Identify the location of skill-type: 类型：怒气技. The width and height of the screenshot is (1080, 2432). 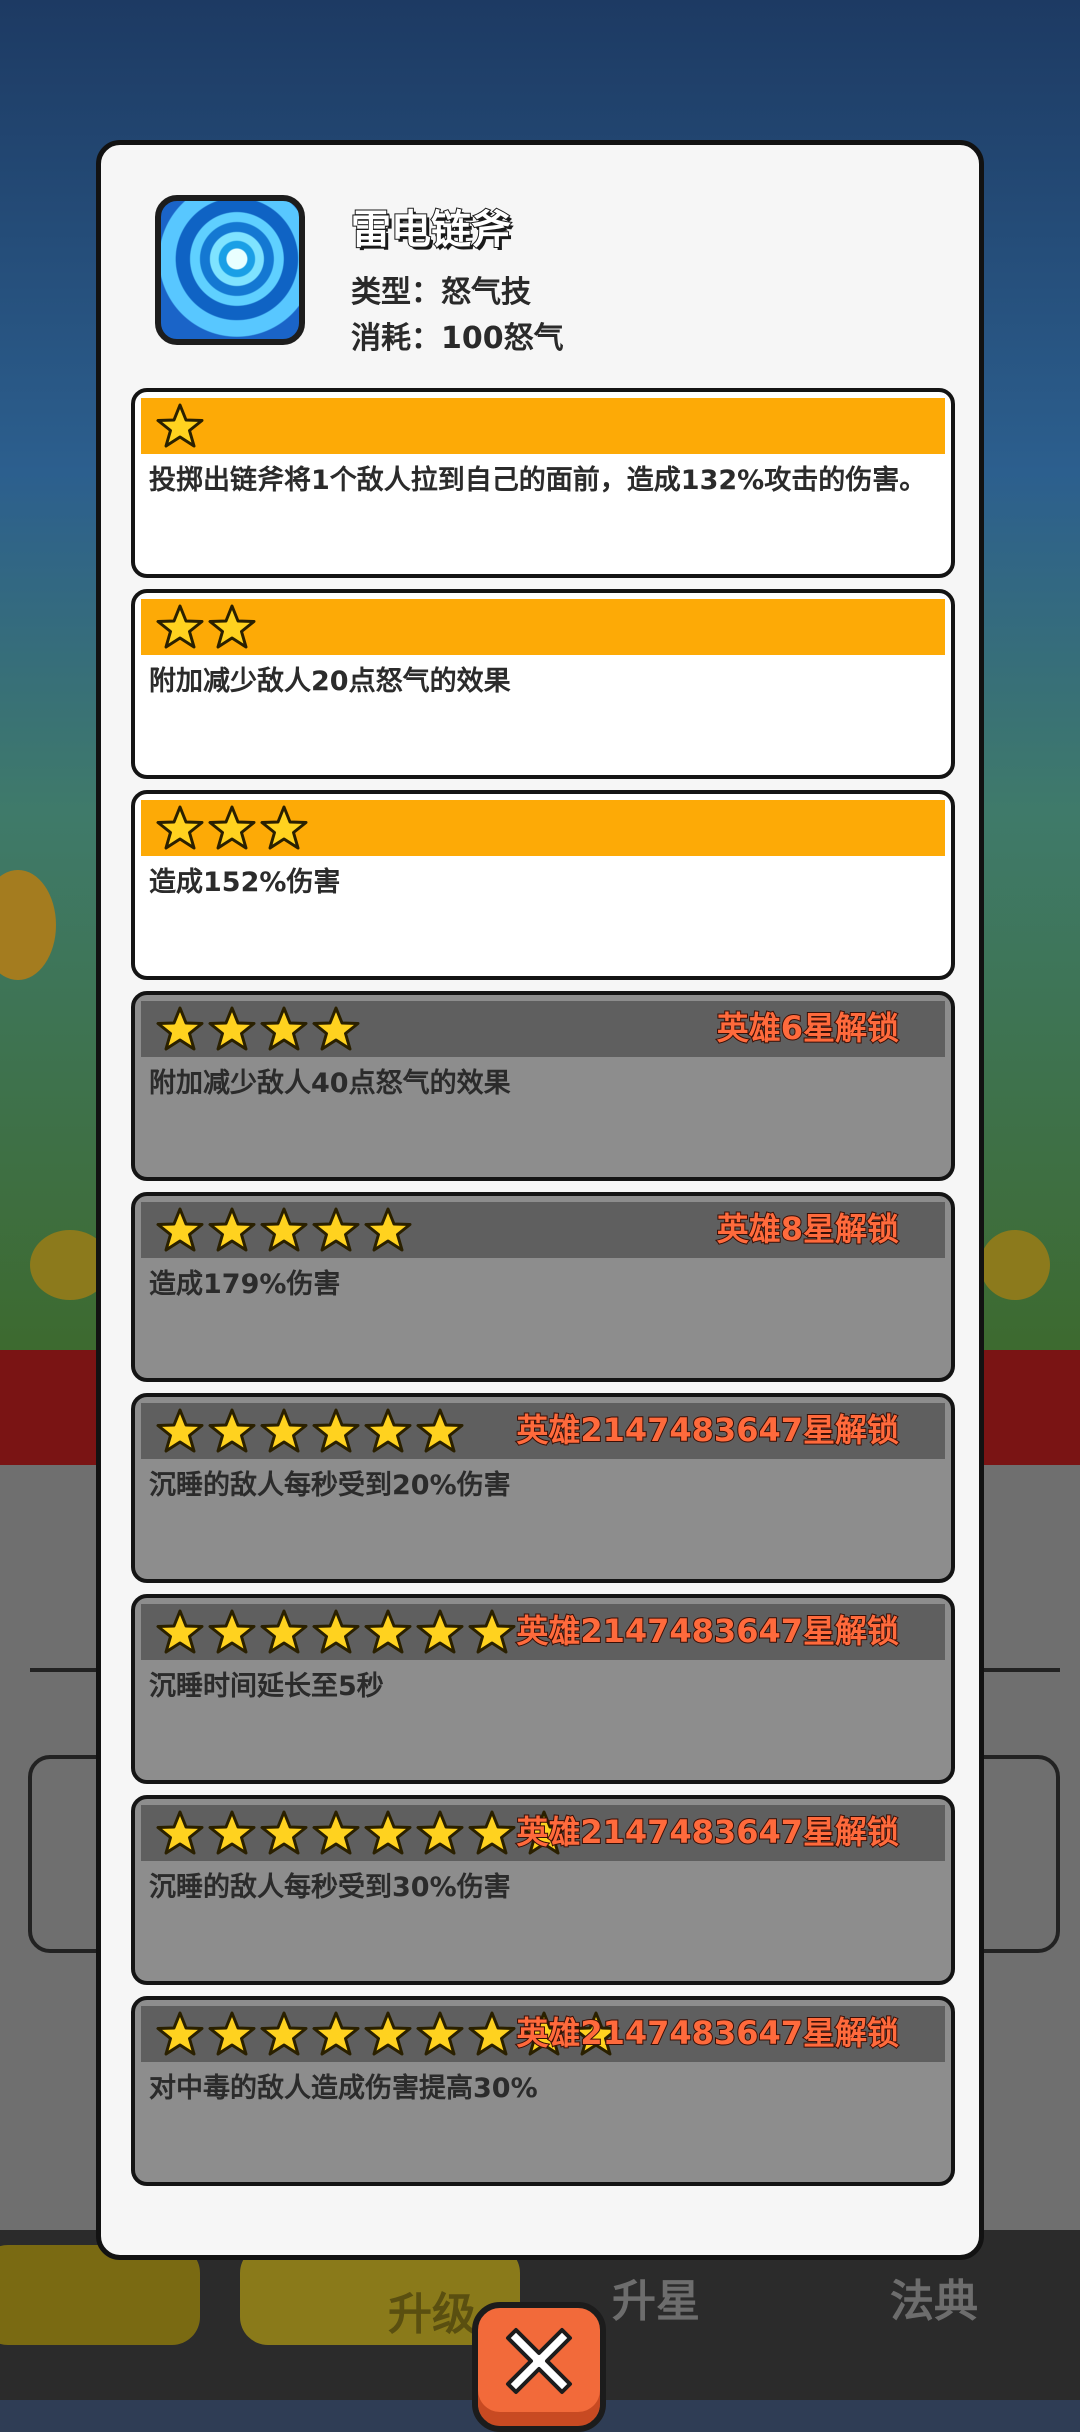
(441, 292).